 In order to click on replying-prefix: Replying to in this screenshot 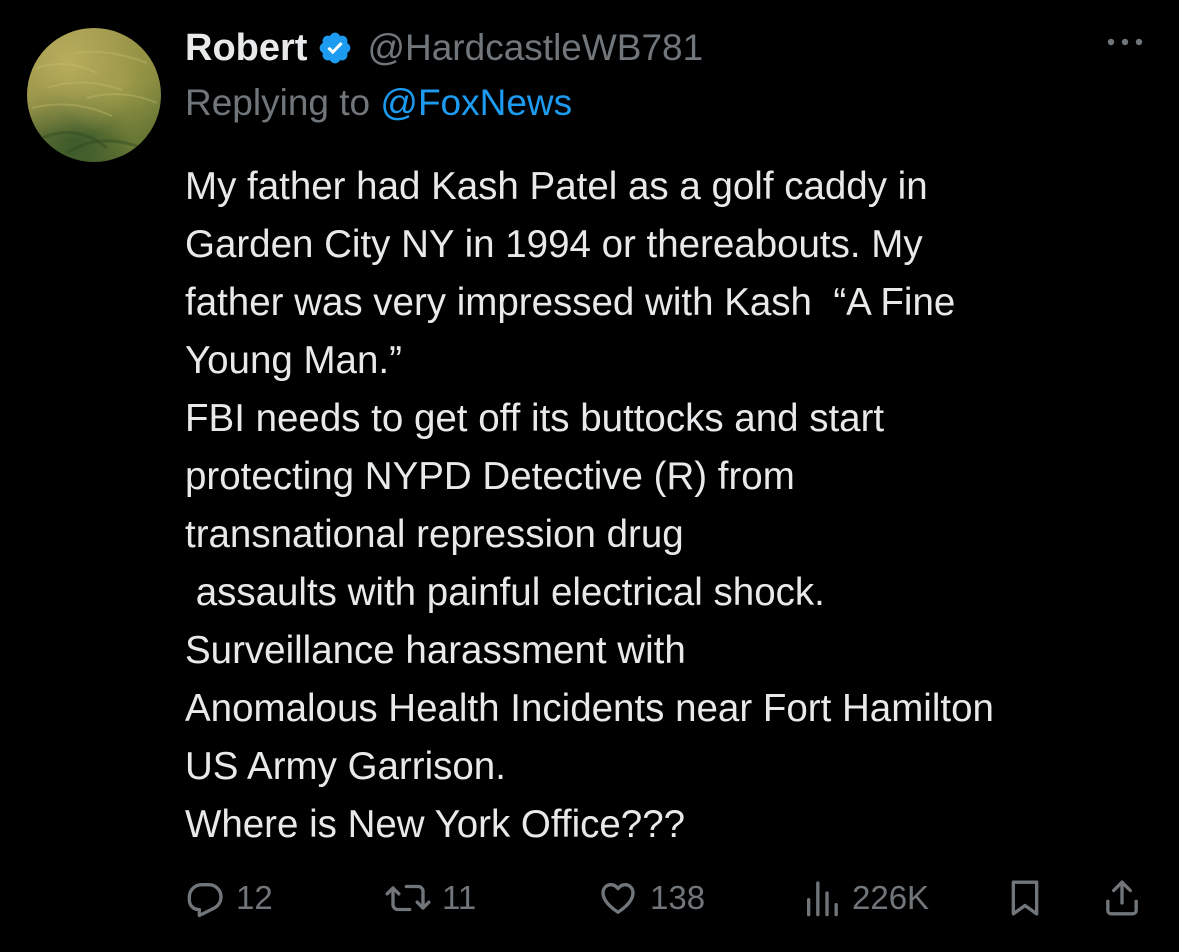, I will do `click(283, 102)`.